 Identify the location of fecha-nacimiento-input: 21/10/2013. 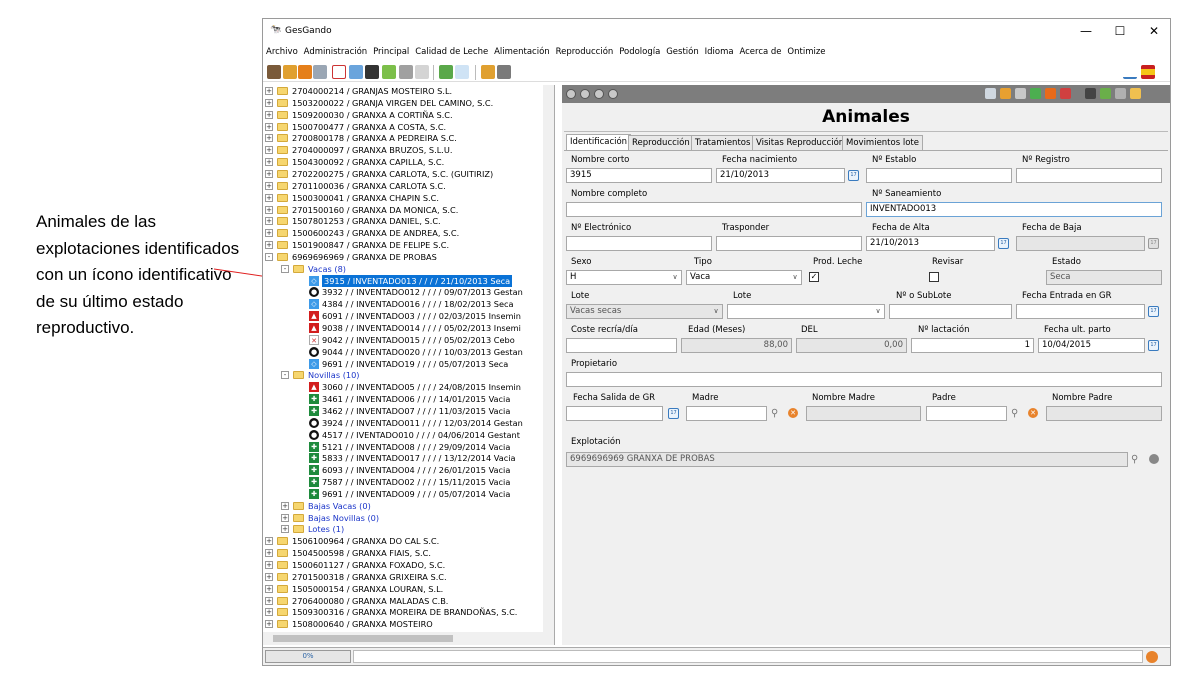
(780, 175).